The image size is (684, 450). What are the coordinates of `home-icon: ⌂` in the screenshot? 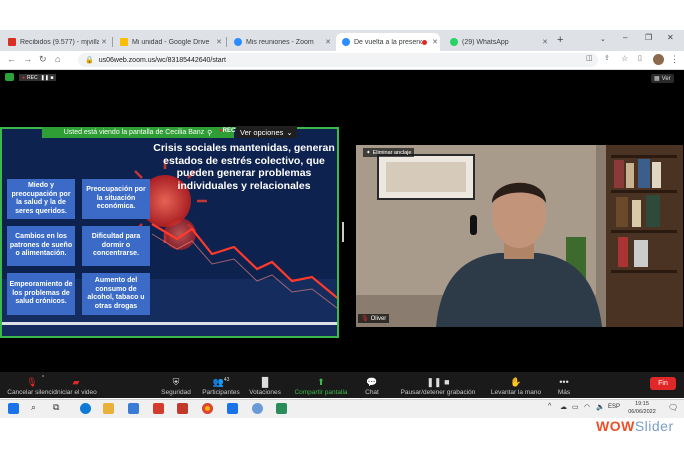 It's located at (57, 59).